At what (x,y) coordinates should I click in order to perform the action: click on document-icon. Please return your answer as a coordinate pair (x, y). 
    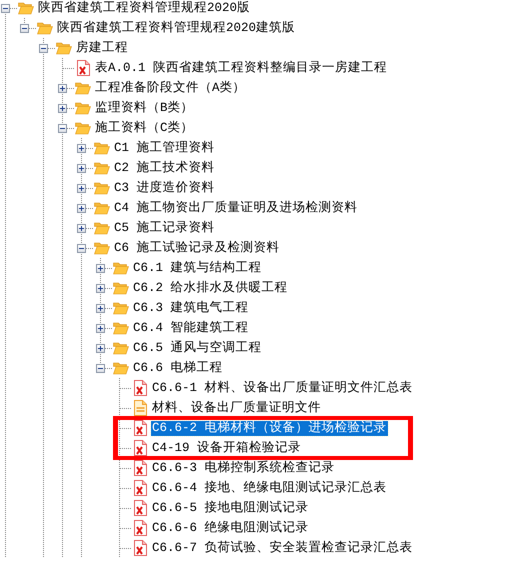
    Looking at the image, I should click on (140, 408).